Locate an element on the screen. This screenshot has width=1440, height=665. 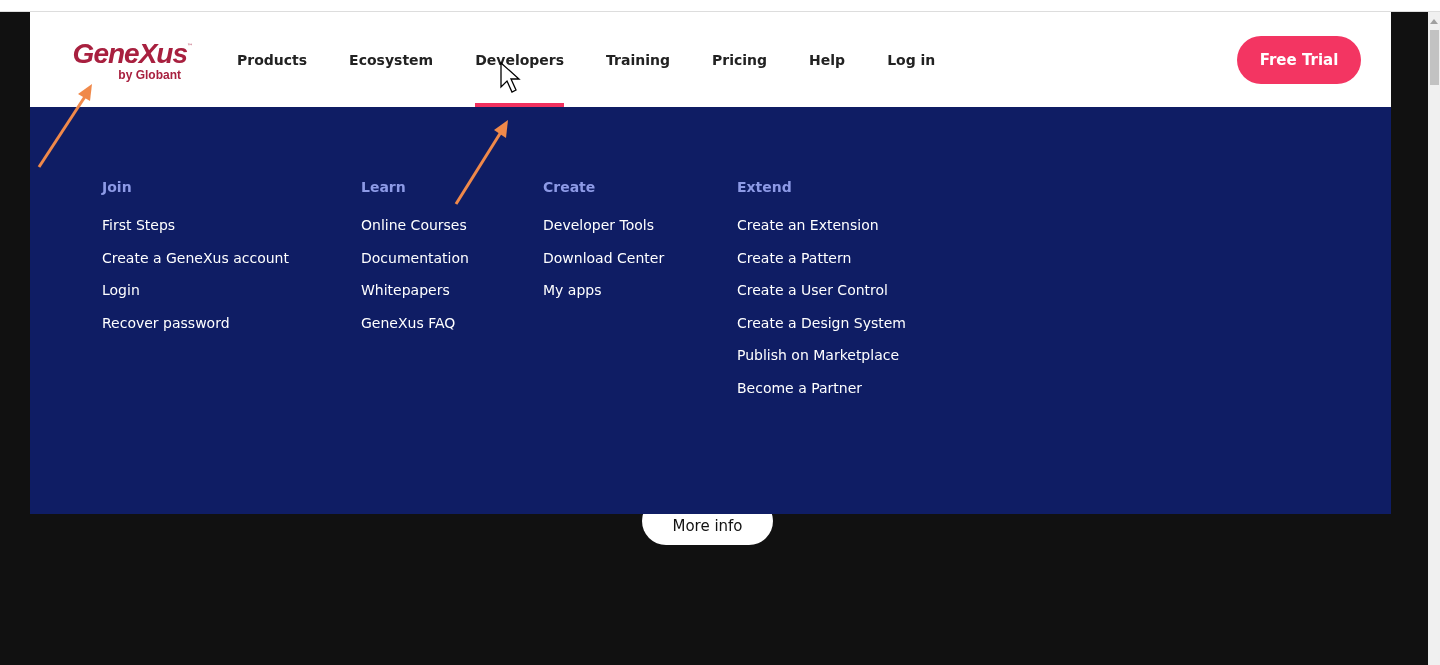
menu-link: Whitepapers is located at coordinates (405, 290).